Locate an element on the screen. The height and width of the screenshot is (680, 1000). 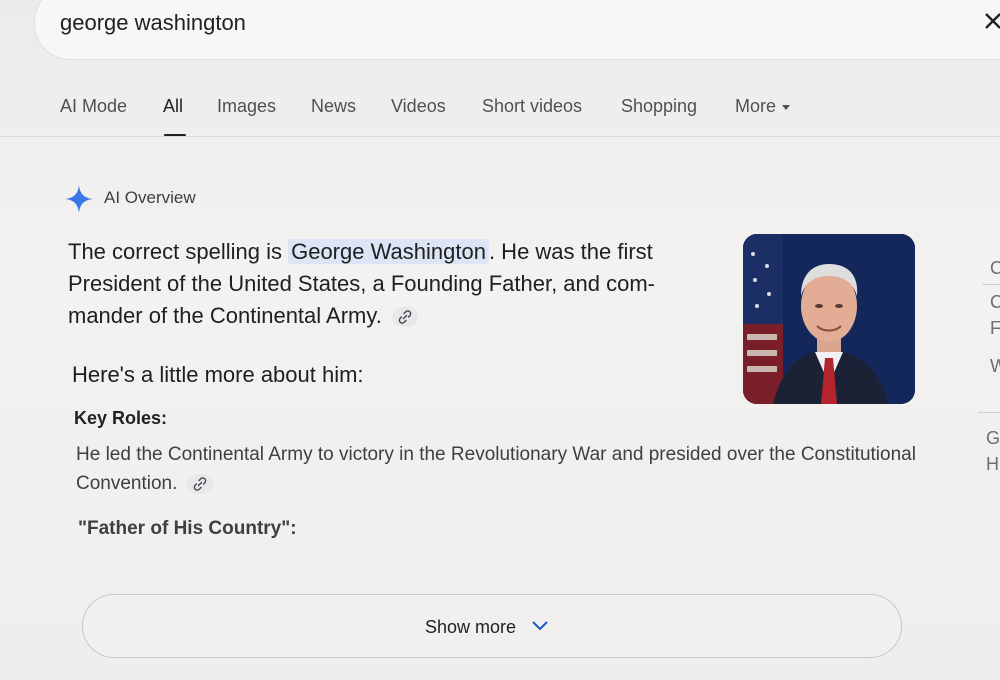
key-roles-heading: Key Roles: is located at coordinates (121, 418).